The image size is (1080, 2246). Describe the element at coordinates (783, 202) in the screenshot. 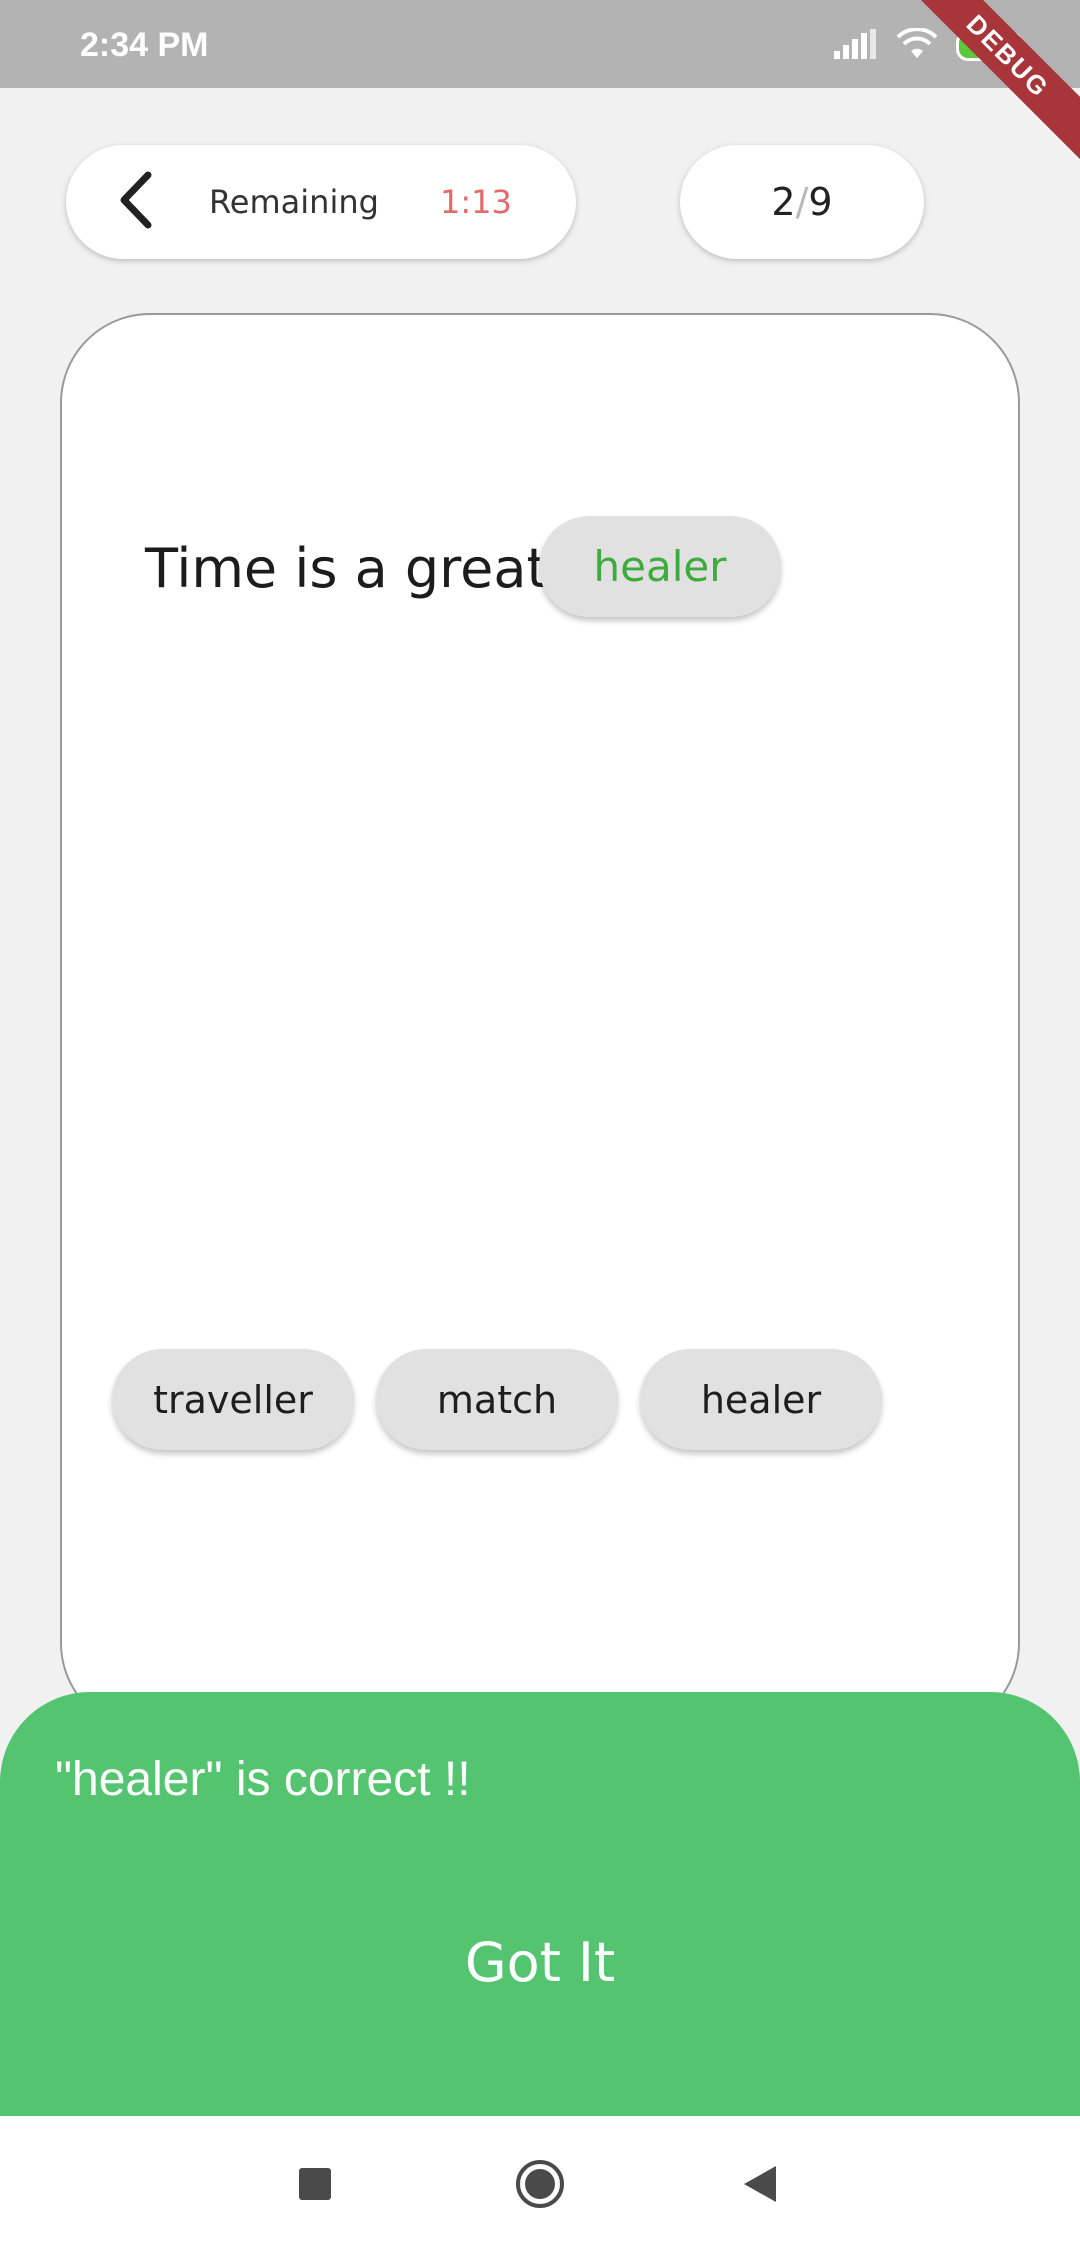

I see `progress-current: 2` at that location.